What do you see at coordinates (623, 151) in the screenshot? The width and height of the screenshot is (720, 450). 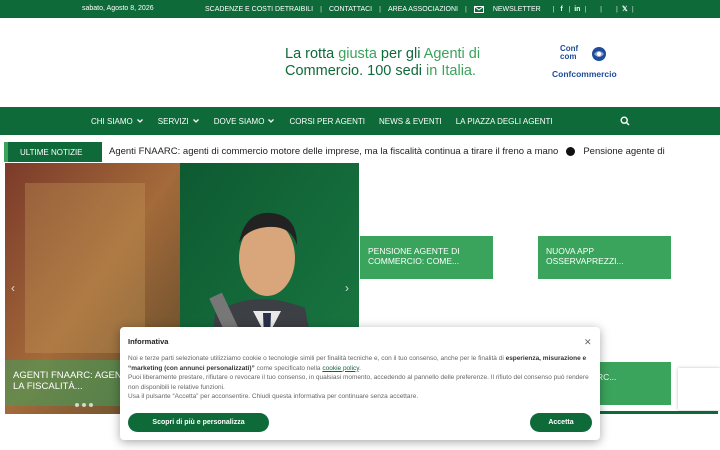 I see `ticker-item: Pensione agente di` at bounding box center [623, 151].